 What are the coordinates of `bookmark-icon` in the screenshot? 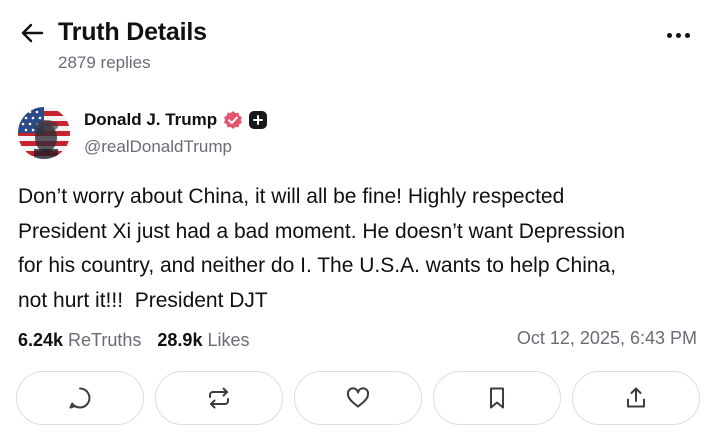 It's located at (497, 398).